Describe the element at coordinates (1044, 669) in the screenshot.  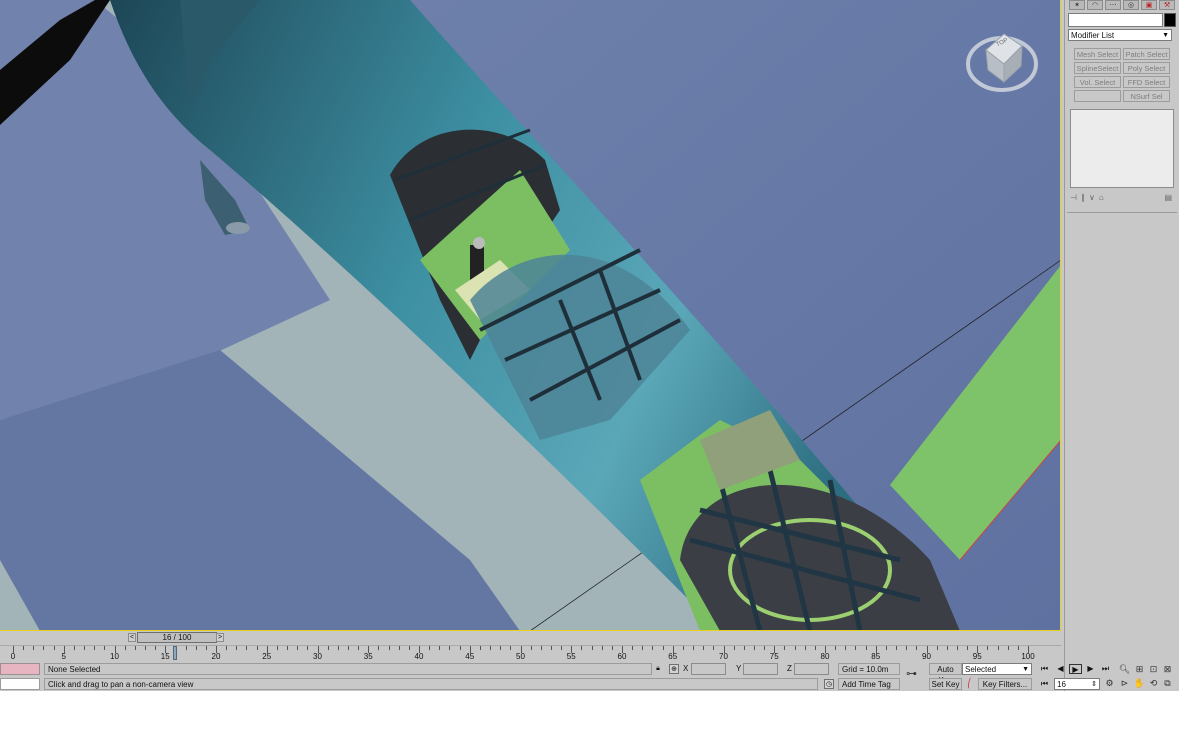
I see `go-to-start-icon: ⏮` at that location.